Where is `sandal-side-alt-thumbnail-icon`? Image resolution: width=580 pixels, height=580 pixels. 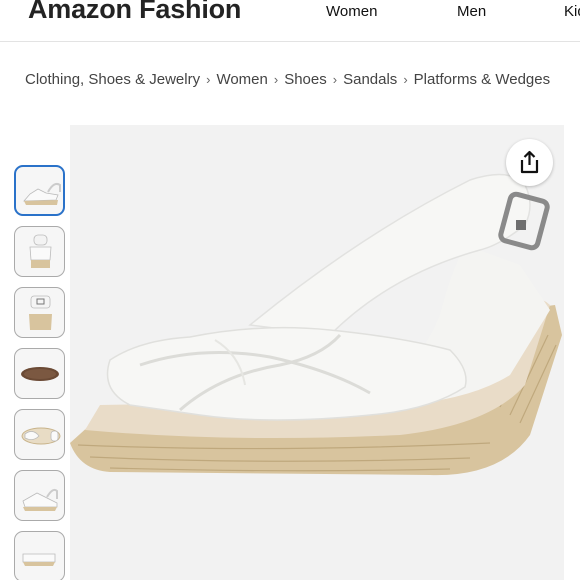 sandal-side-alt-thumbnail-icon is located at coordinates (40, 499).